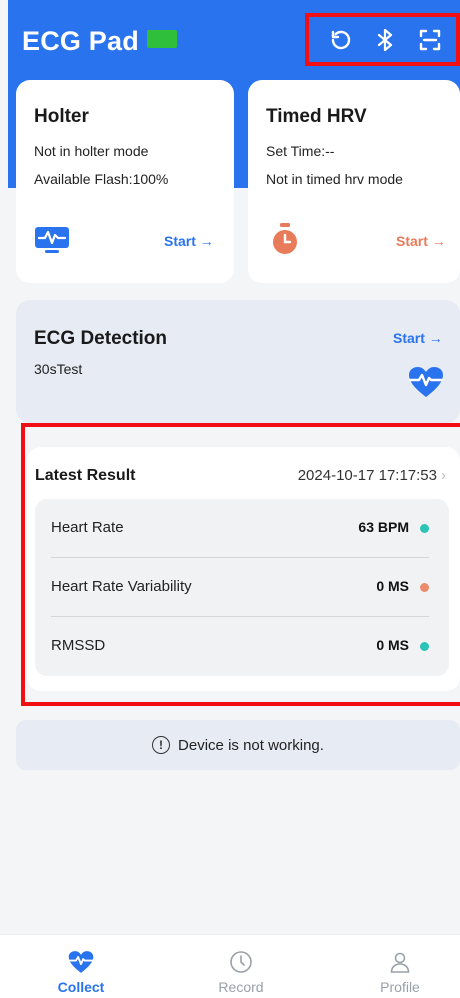  What do you see at coordinates (285, 239) in the screenshot?
I see `stopwatch-icon` at bounding box center [285, 239].